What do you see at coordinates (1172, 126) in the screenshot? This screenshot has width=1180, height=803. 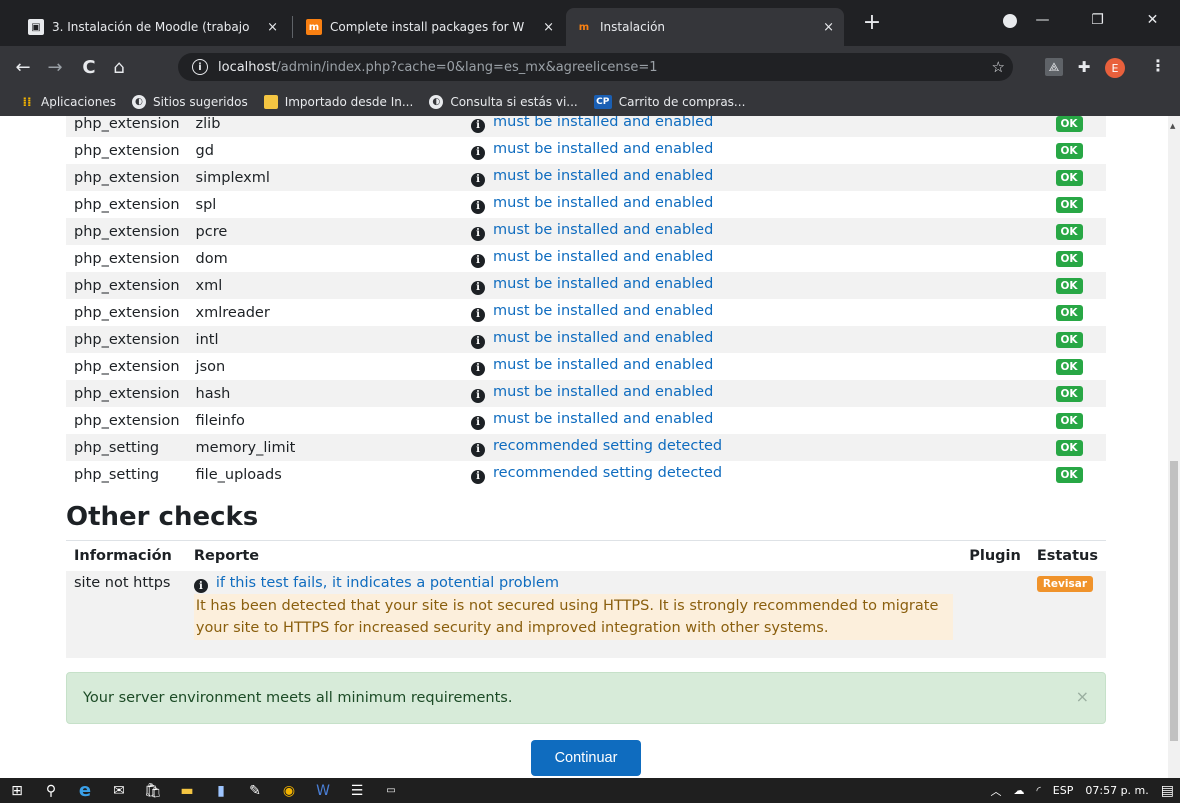 I see `scroll-up-icon: ▲` at bounding box center [1172, 126].